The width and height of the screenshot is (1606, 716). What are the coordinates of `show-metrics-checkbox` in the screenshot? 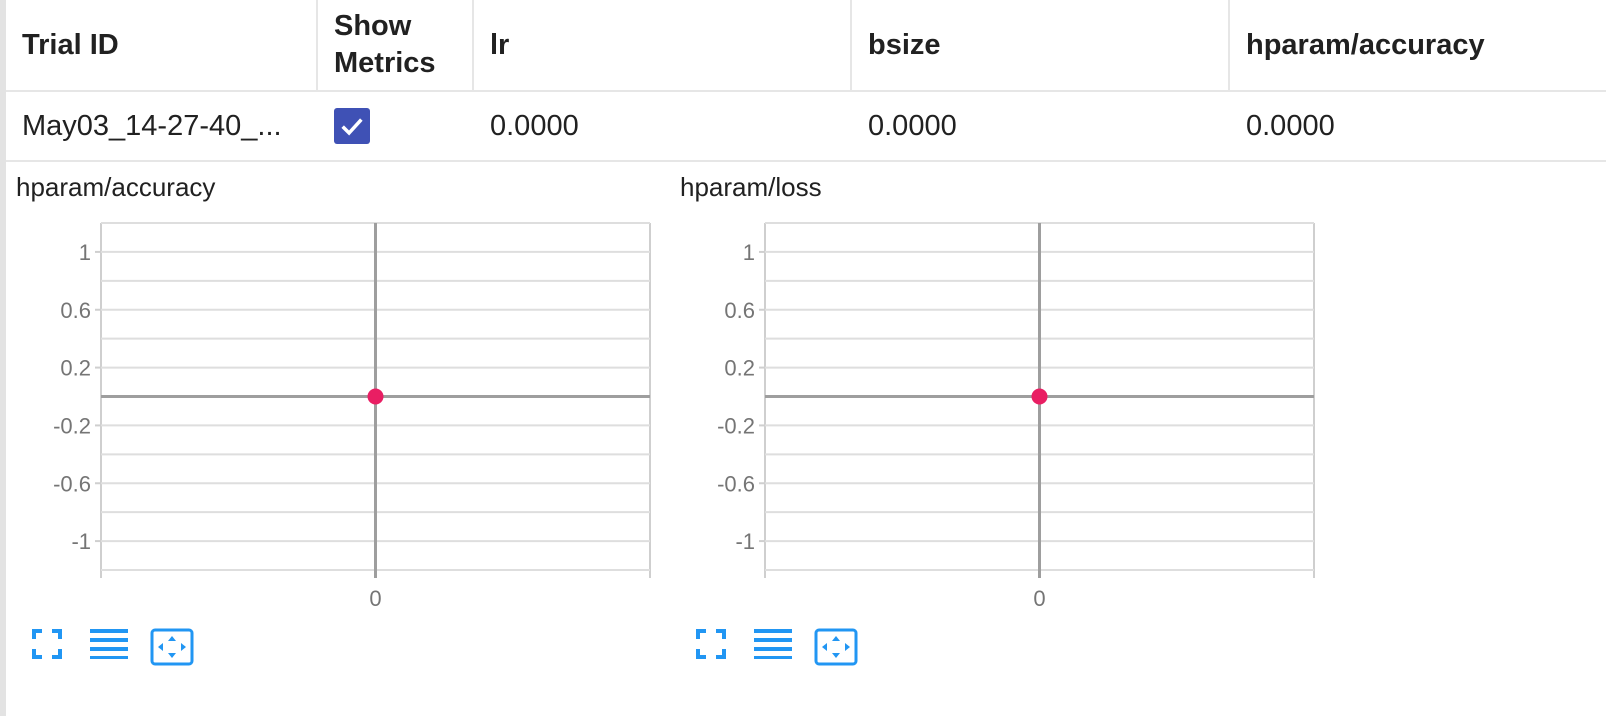 It's located at (352, 126).